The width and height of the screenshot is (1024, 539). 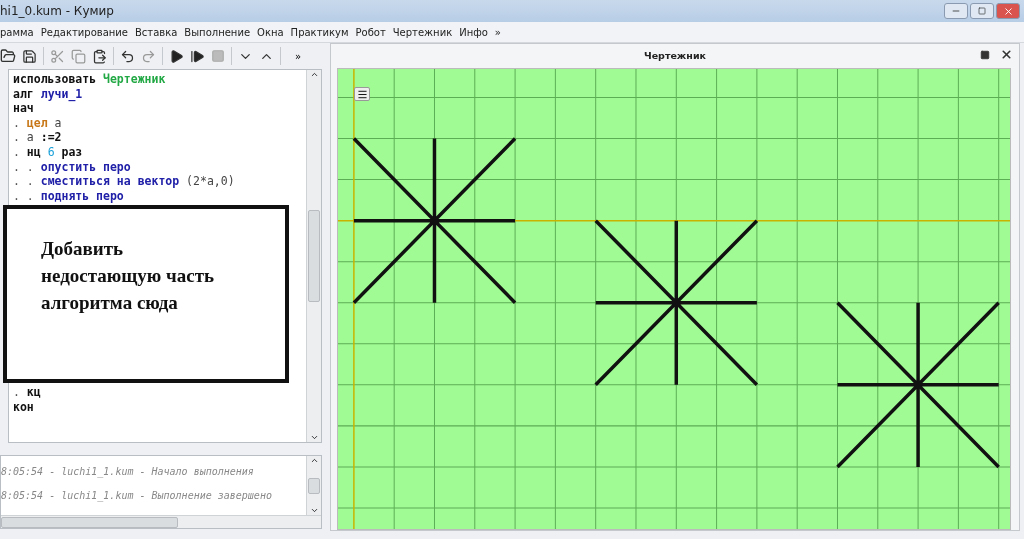 I want to click on menu-button, so click(x=362, y=94).